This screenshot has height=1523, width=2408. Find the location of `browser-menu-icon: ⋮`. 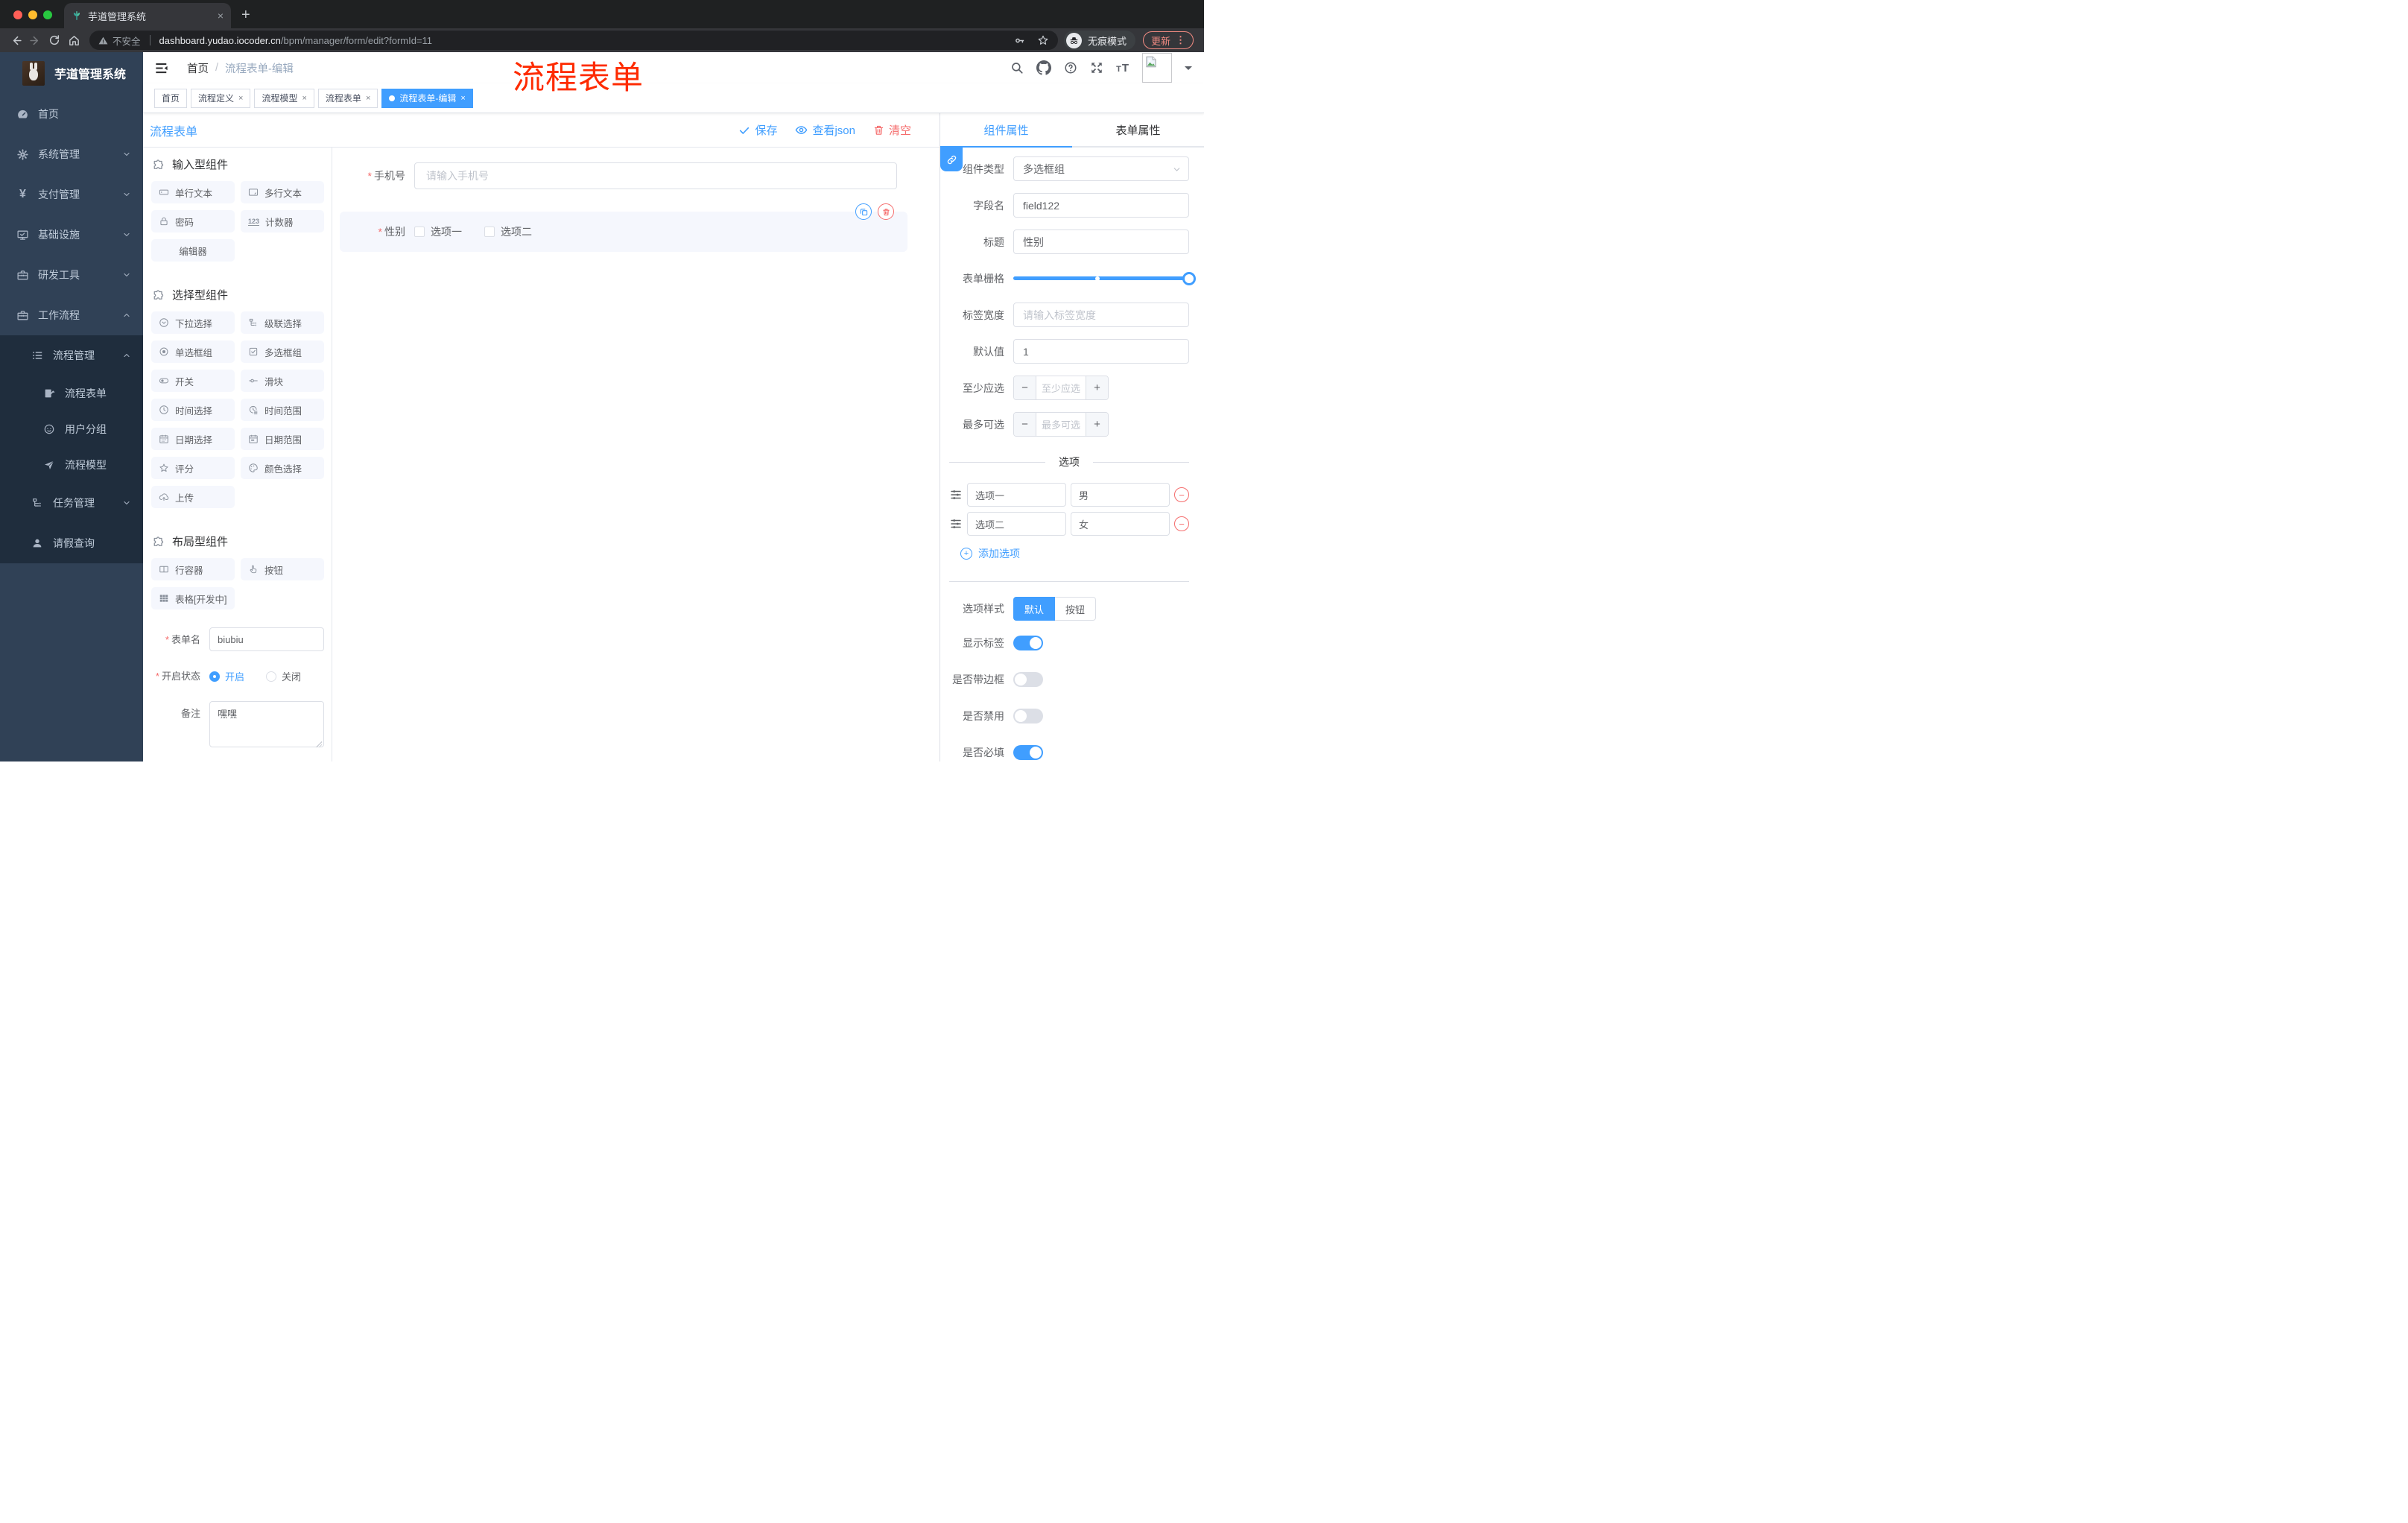

browser-menu-icon: ⋮ is located at coordinates (1180, 40).